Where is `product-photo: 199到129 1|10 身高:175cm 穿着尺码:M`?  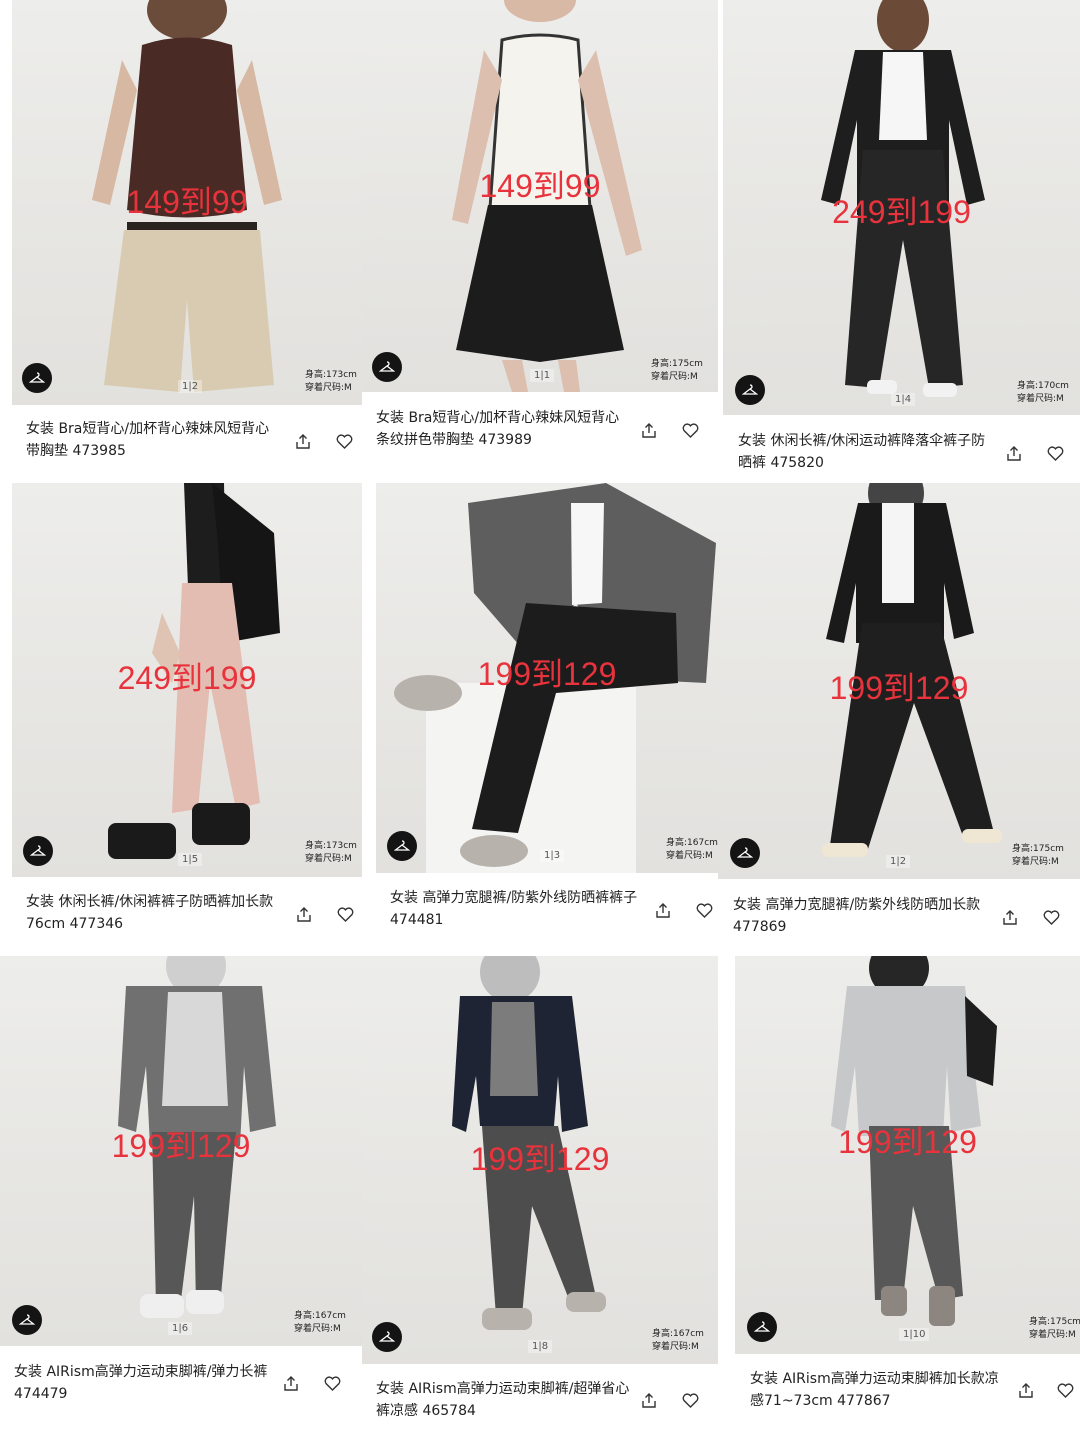
product-photo: 199到129 1|10 身高:175cm 穿着尺码:M is located at coordinates (907, 1155).